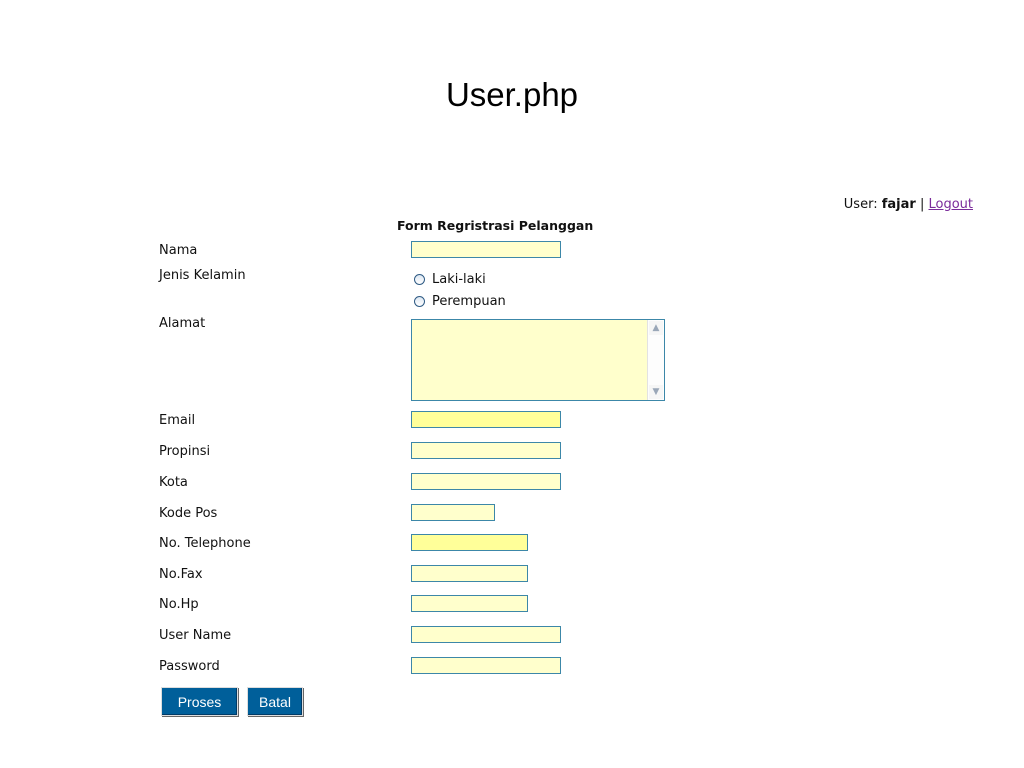 This screenshot has height=768, width=1024. What do you see at coordinates (950, 204) in the screenshot?
I see `logout-link: Logout` at bounding box center [950, 204].